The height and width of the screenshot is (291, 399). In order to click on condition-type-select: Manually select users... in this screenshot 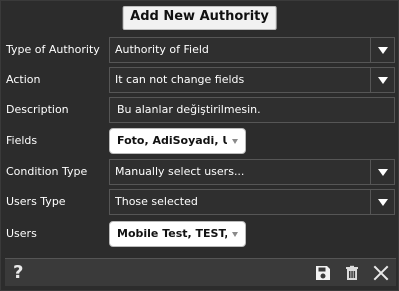, I will do `click(252, 172)`.